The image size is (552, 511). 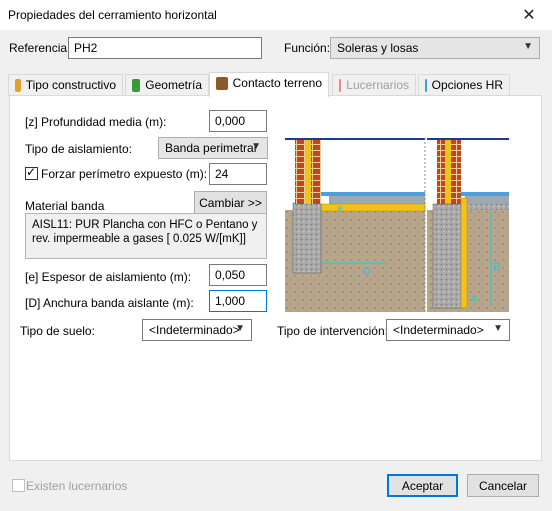 I want to click on intervencion-select: <Indeterminado> ▼, so click(x=448, y=330).